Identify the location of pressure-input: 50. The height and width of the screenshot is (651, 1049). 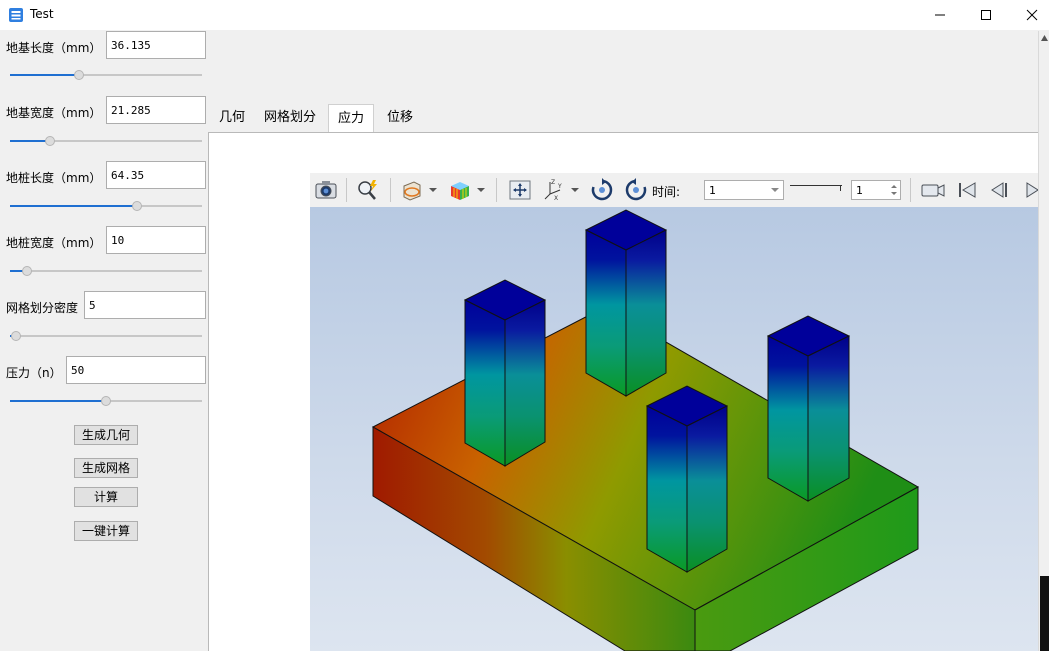
(136, 370).